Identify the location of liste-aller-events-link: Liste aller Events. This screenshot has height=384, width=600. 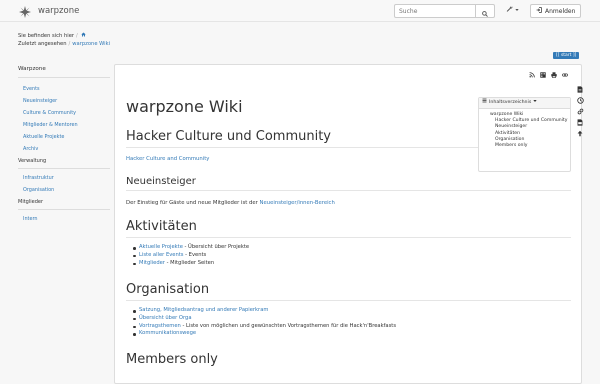
(161, 255).